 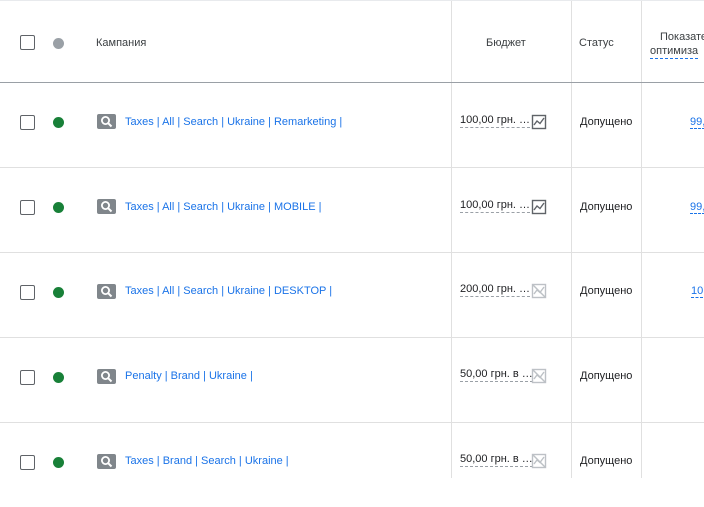 I want to click on optimization-header-line1: Показате, so click(x=682, y=37).